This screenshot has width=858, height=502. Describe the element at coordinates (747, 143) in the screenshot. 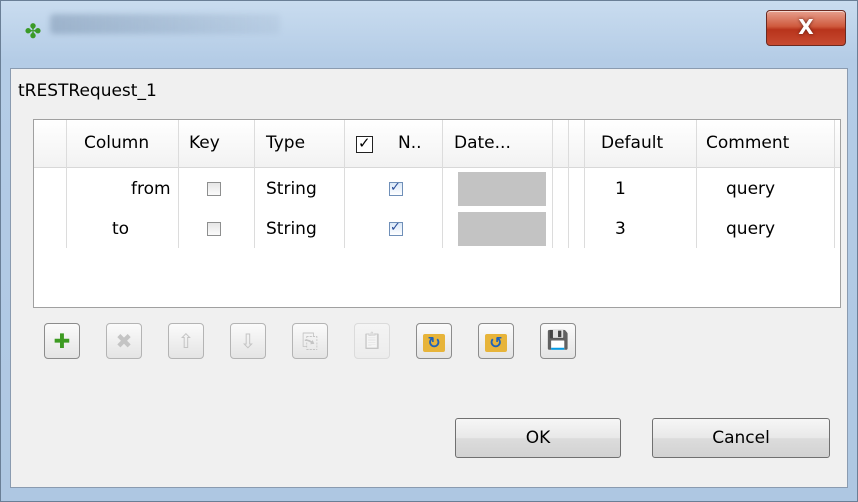

I see `header-comment: Comment` at that location.